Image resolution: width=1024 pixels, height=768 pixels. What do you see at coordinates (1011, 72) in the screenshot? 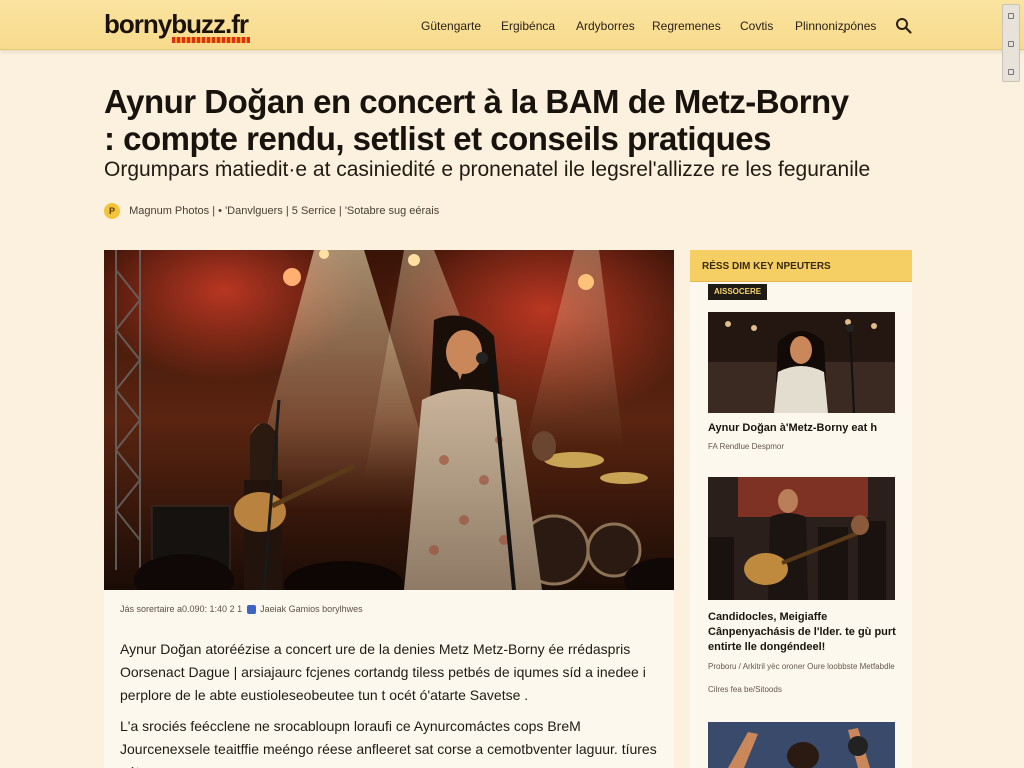
I see `scroll-down-icon` at bounding box center [1011, 72].